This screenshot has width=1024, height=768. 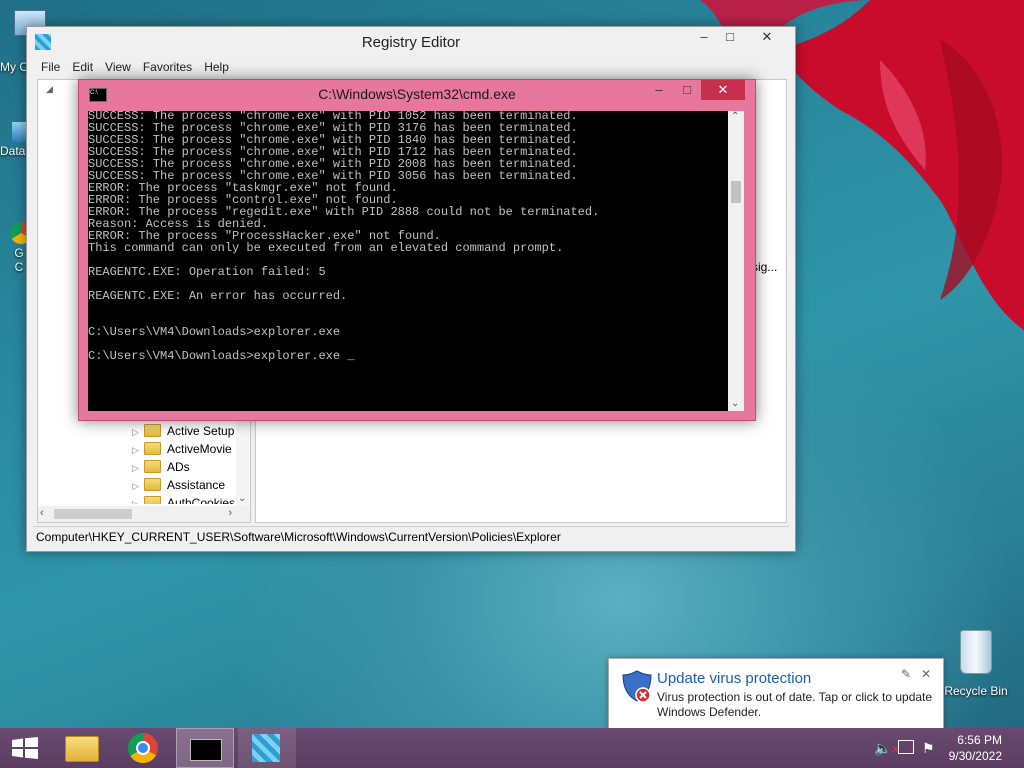 I want to click on taskbar-regedit, so click(x=267, y=748).